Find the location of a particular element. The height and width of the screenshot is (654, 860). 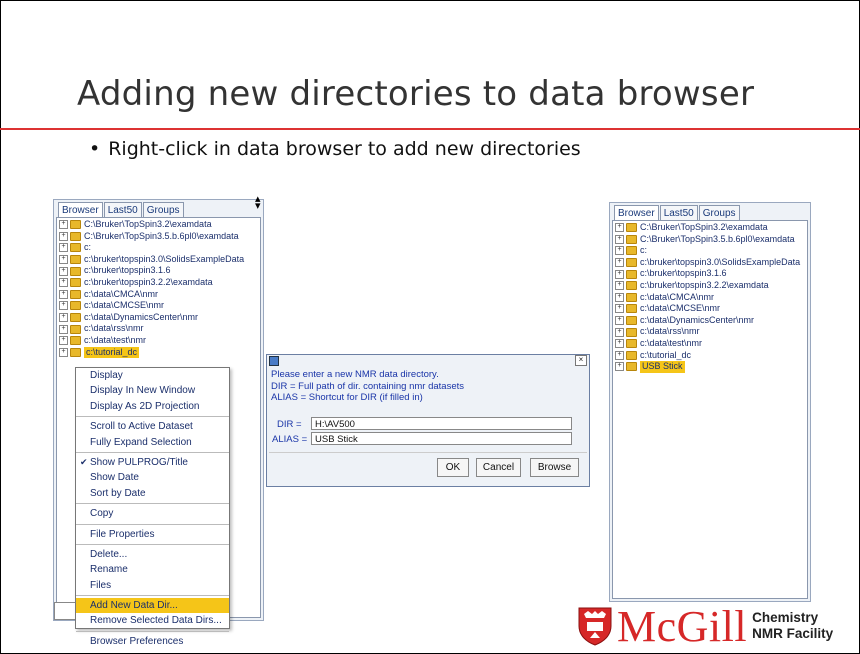

tree-item-label: c:\data\DynamicsCenter\nmr is located at coordinates (697, 319).